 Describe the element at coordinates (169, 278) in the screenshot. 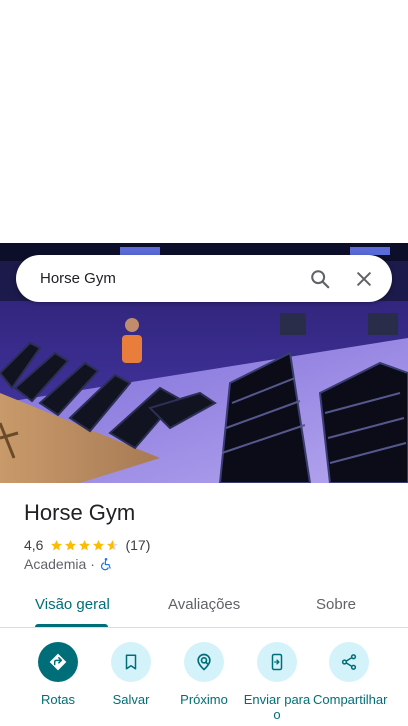

I see `search-input: Horse Gym` at that location.